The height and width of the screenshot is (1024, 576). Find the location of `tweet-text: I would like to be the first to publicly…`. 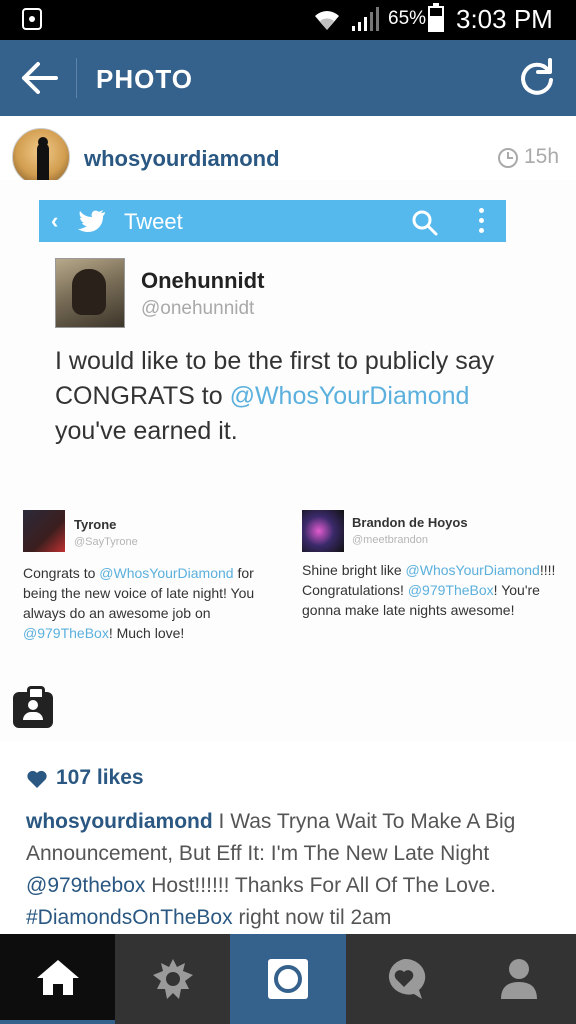

tweet-text: I would like to be the first to publicly… is located at coordinates (275, 396).